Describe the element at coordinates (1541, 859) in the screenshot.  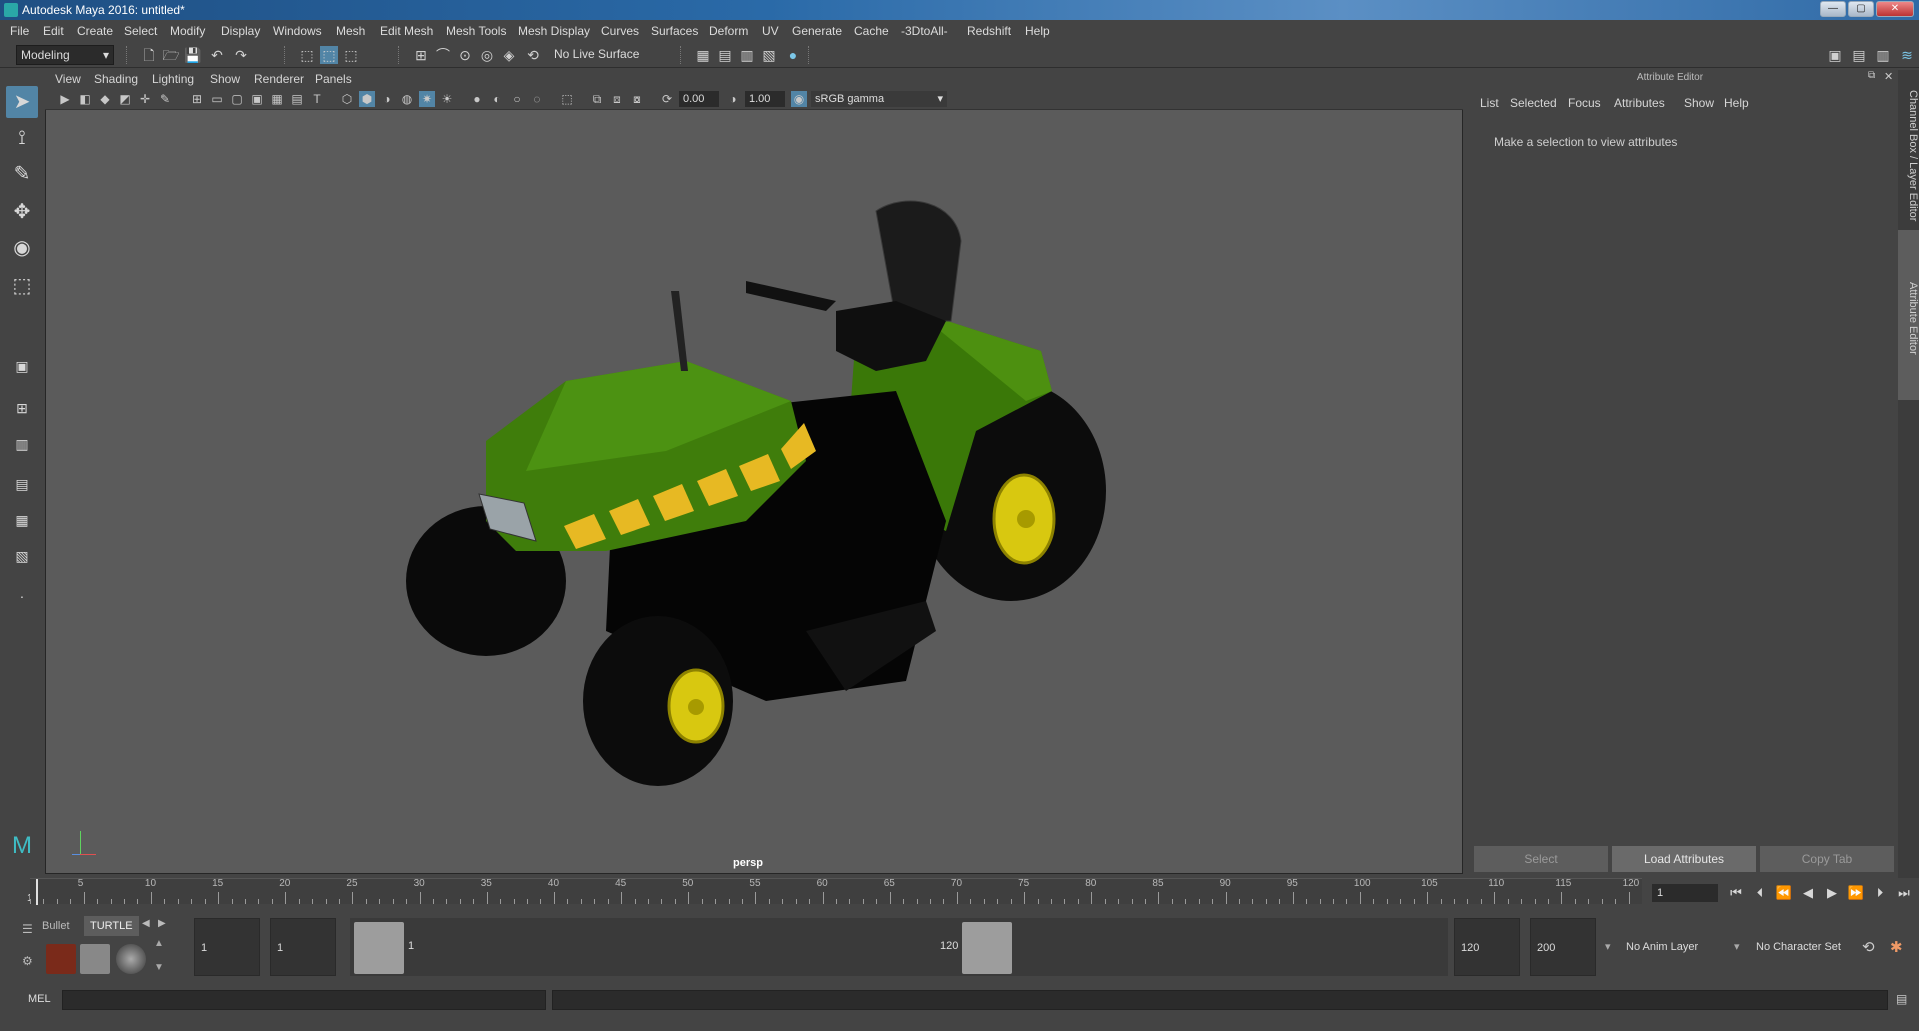
I see `ae-select-button: Select` at that location.